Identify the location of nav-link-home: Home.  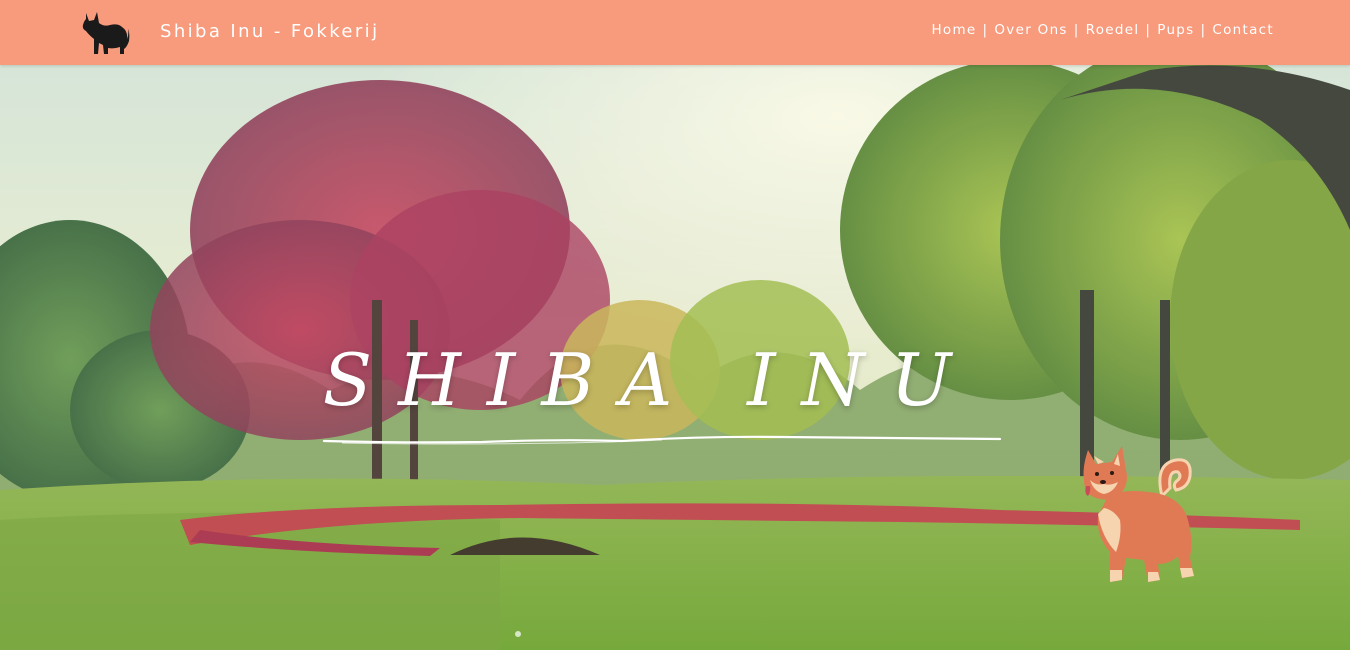
(953, 30).